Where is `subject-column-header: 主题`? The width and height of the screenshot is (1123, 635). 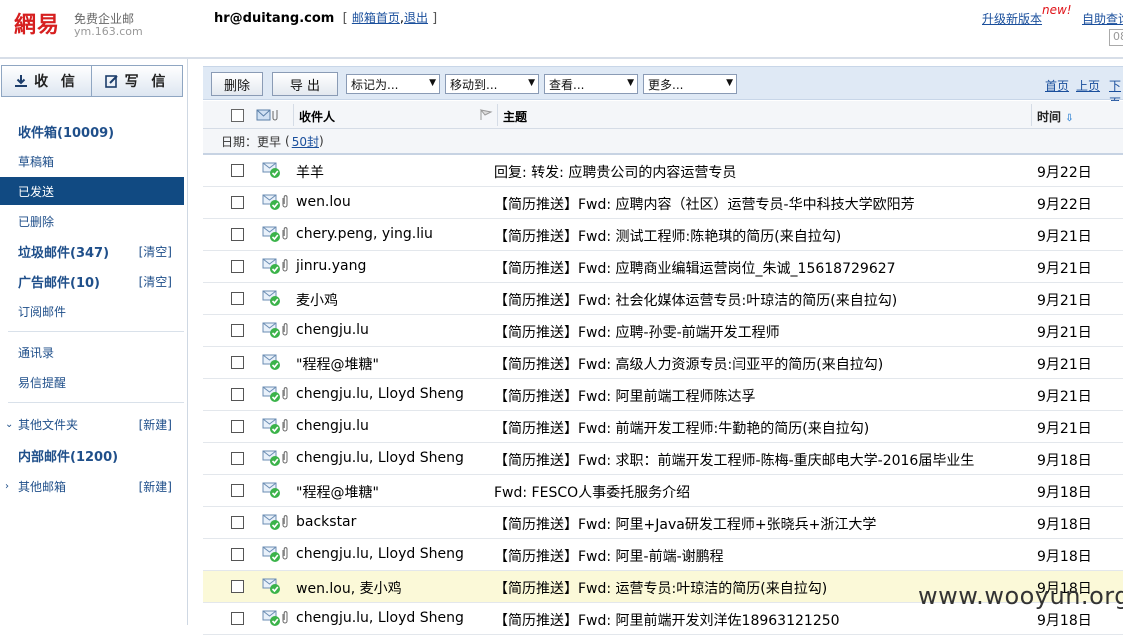 subject-column-header: 主题 is located at coordinates (515, 116).